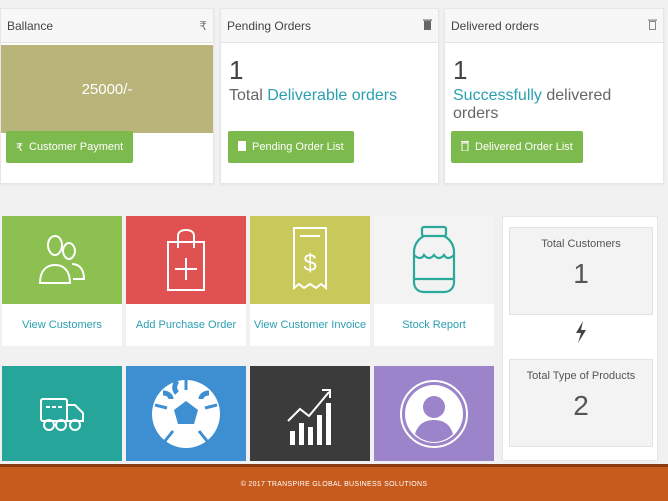 The width and height of the screenshot is (668, 501). I want to click on delivered-subline: Successfully delivered orders, so click(554, 105).